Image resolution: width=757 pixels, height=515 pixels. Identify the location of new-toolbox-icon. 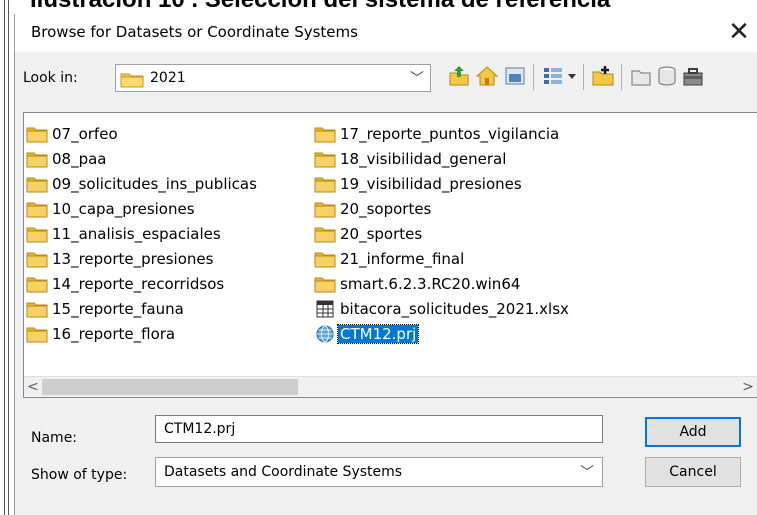
(693, 76).